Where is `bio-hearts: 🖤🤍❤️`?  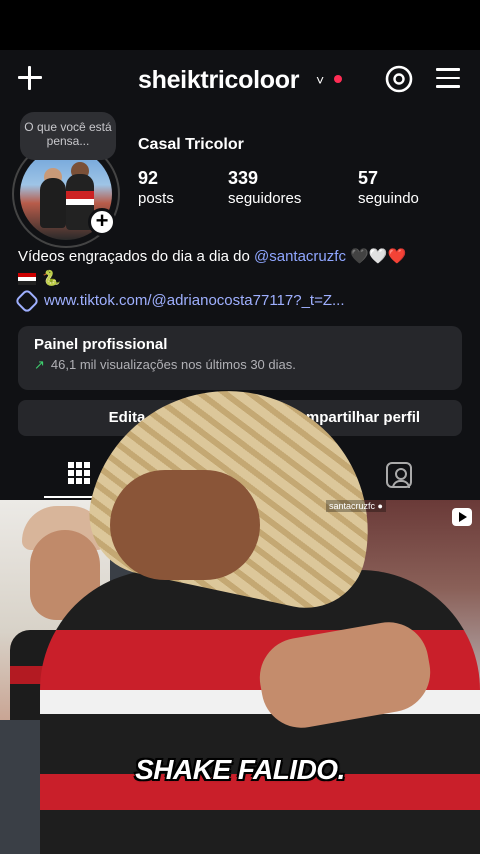
bio-hearts: 🖤🤍❤️ is located at coordinates (376, 256).